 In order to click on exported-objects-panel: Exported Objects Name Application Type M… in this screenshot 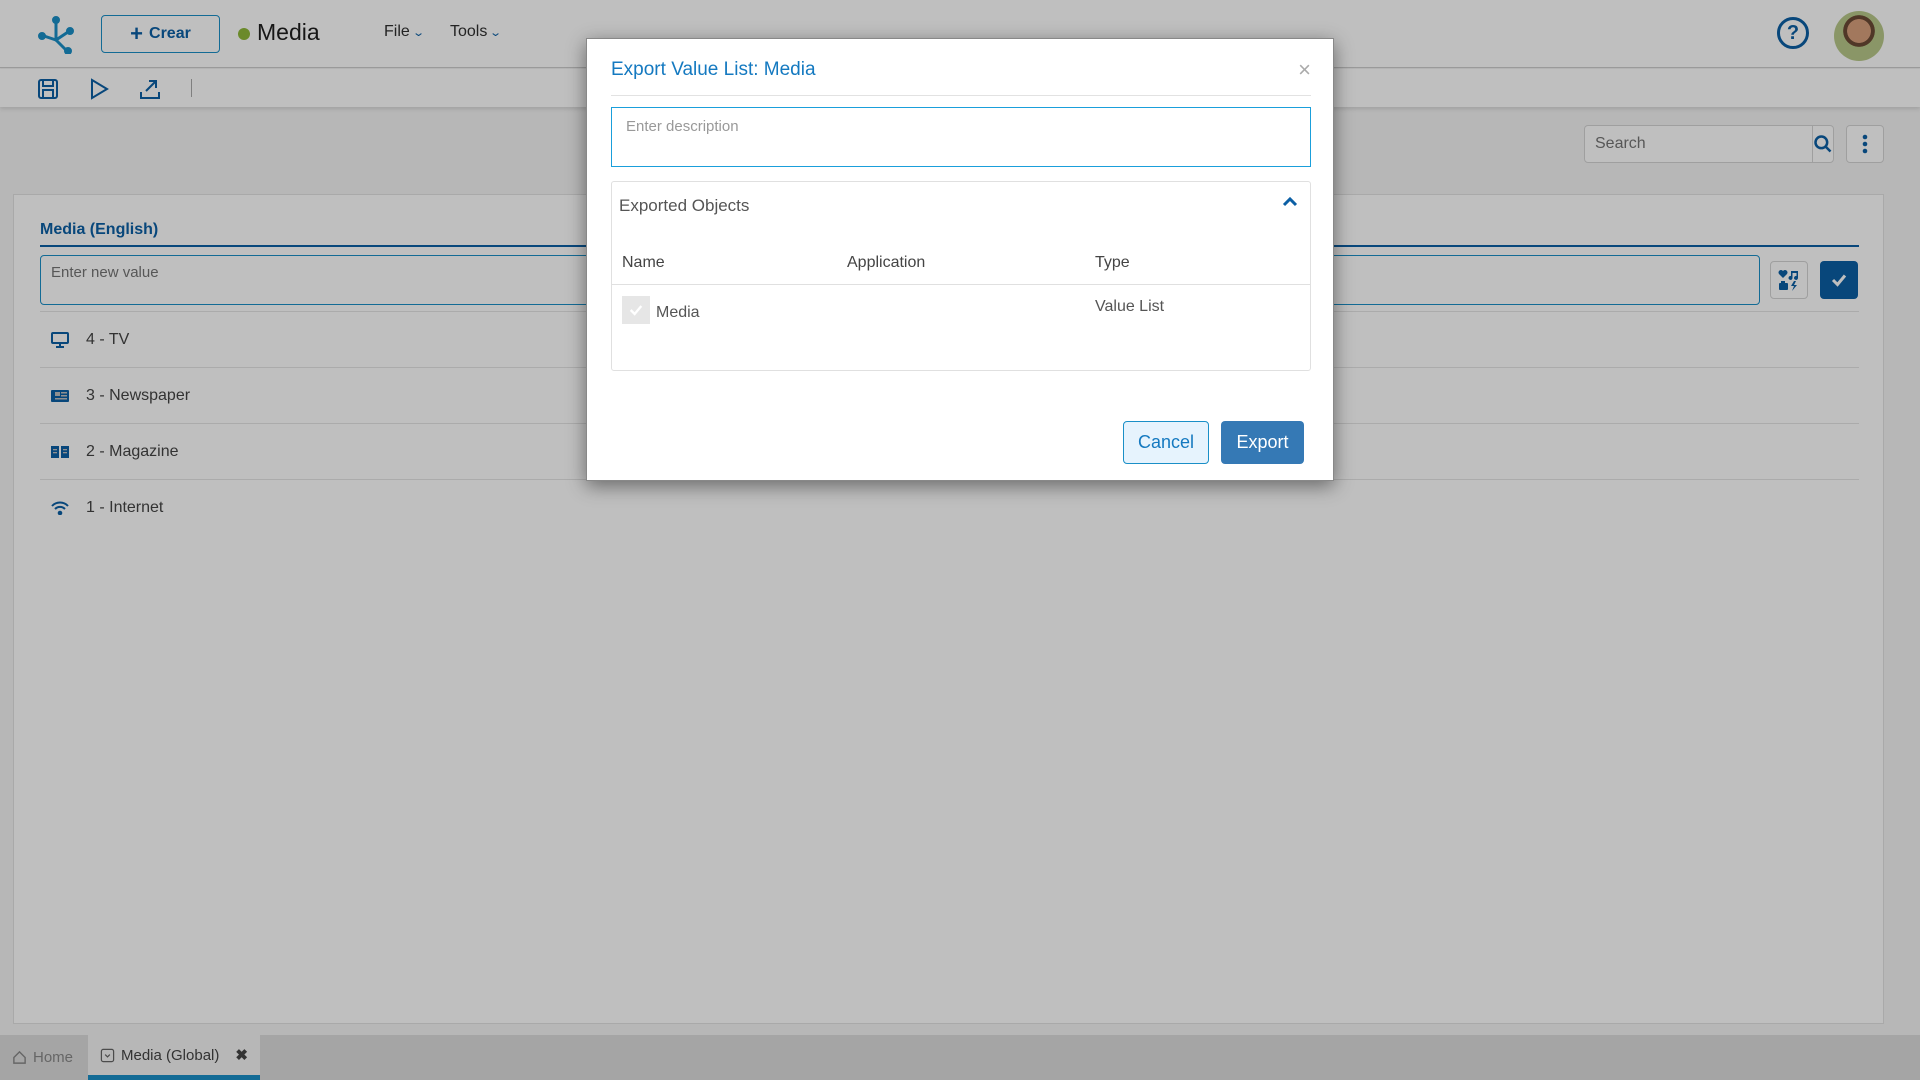, I will do `click(961, 276)`.